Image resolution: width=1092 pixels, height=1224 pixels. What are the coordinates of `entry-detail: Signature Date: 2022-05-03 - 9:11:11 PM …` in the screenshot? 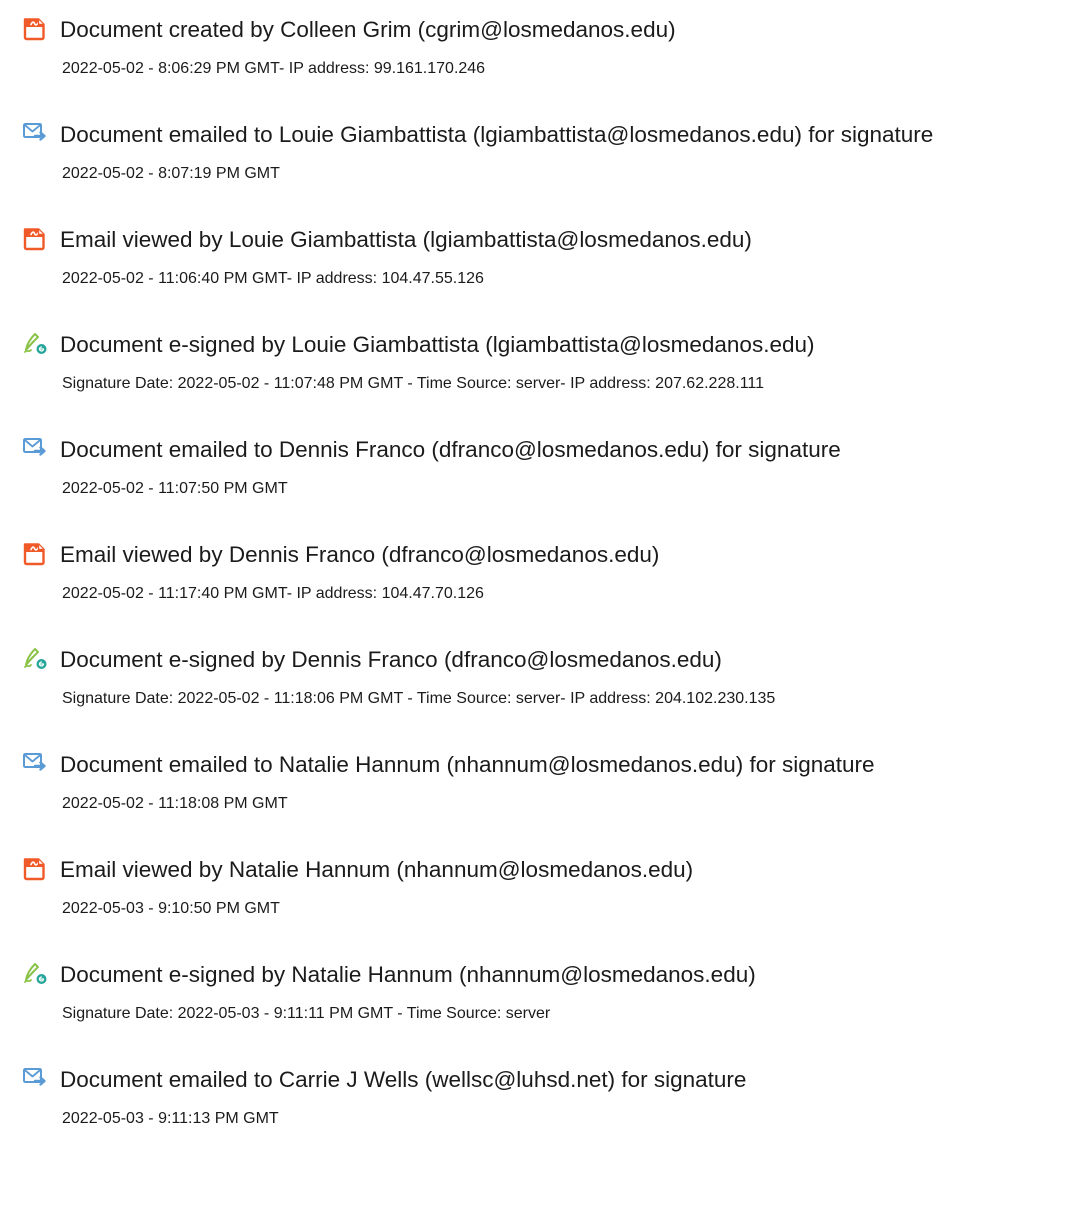 It's located at (306, 1013).